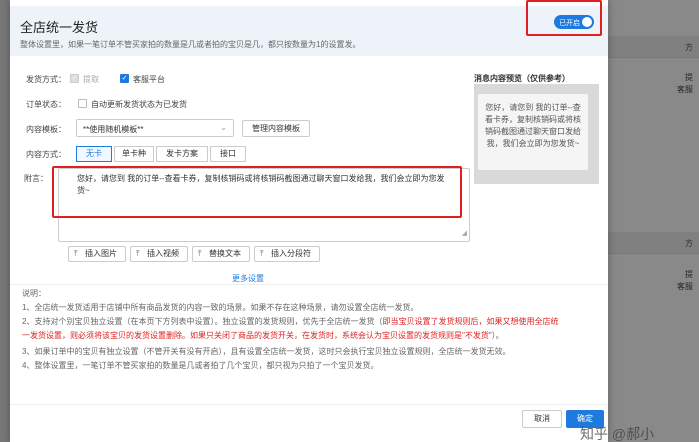 Image resolution: width=699 pixels, height=442 pixels. What do you see at coordinates (309, 284) in the screenshot?
I see `section-divider` at bounding box center [309, 284].